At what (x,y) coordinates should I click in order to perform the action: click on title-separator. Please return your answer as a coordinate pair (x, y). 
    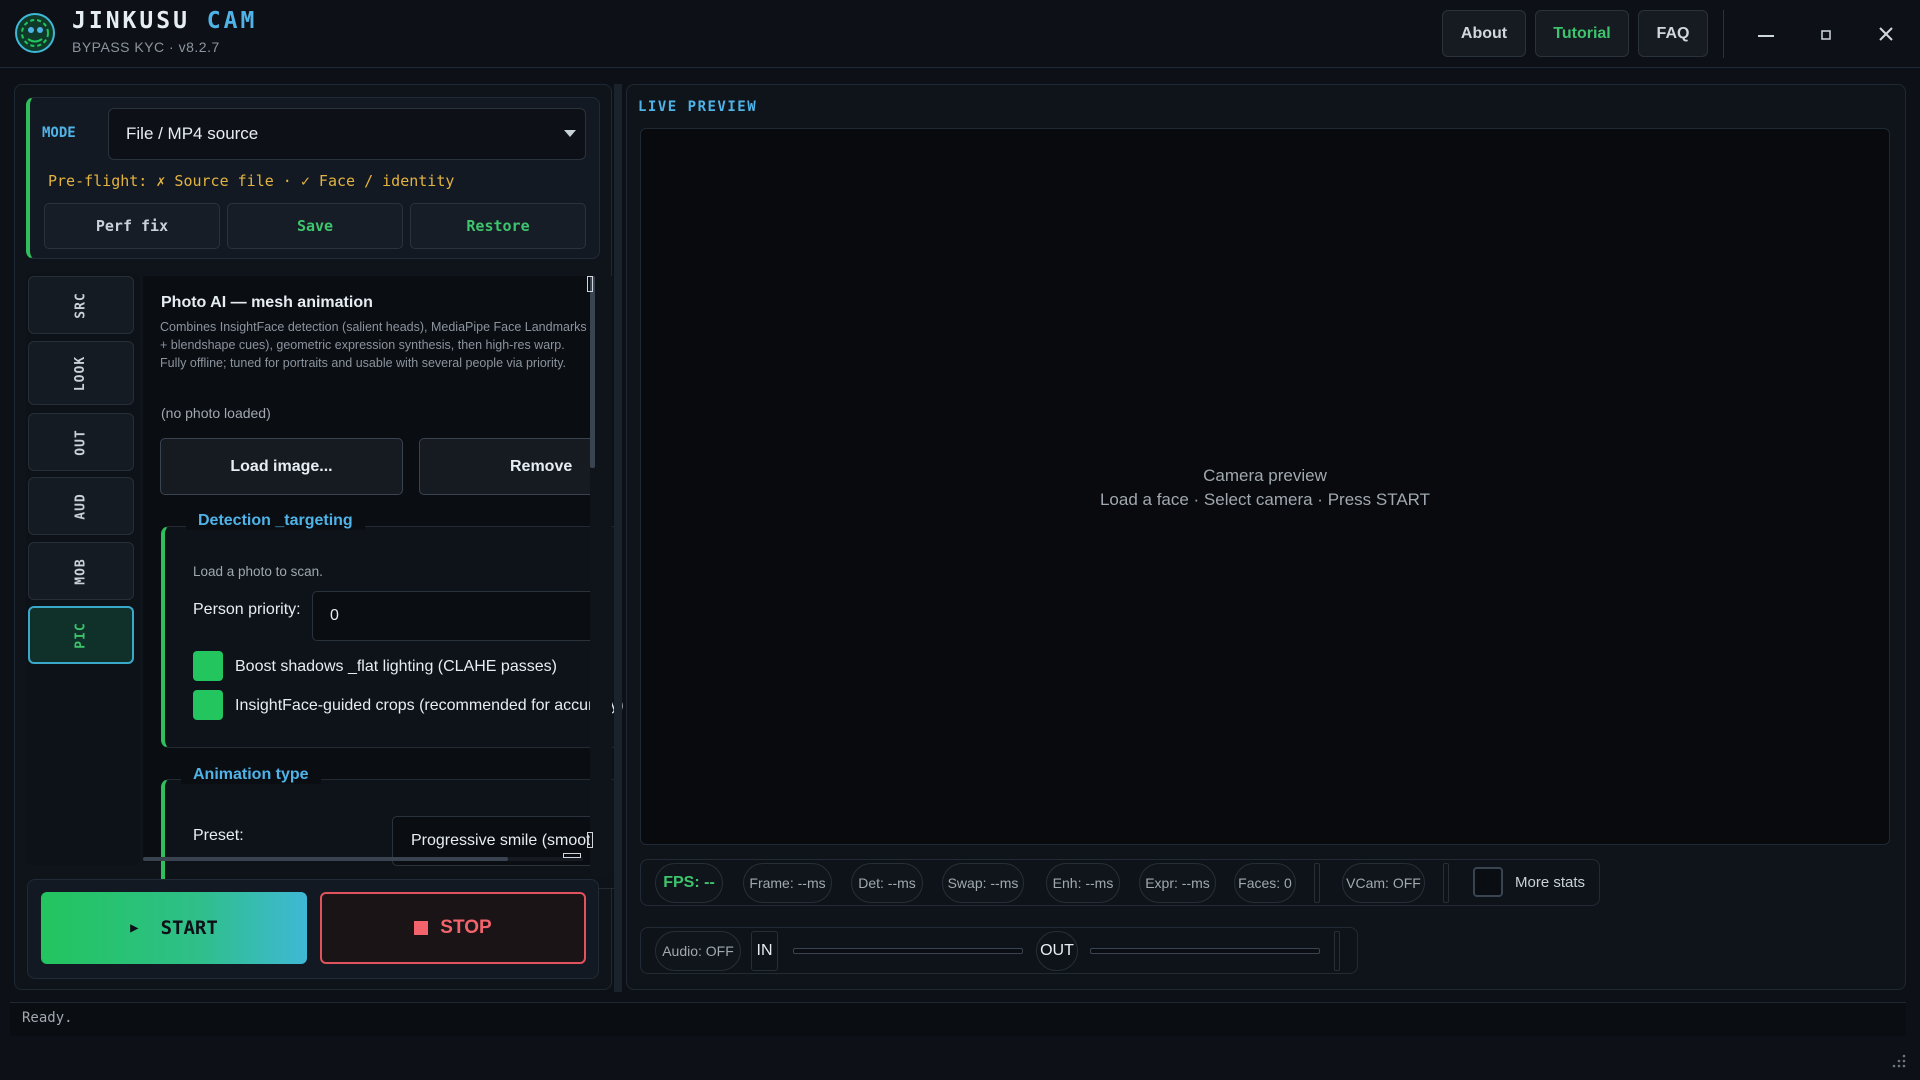
    Looking at the image, I should click on (1723, 34).